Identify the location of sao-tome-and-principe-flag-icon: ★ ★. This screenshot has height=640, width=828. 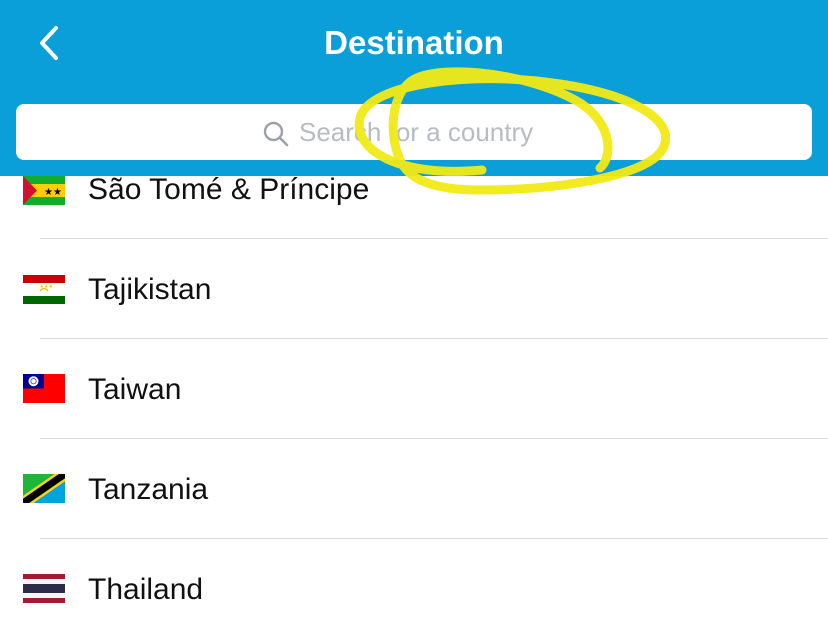
(44, 190).